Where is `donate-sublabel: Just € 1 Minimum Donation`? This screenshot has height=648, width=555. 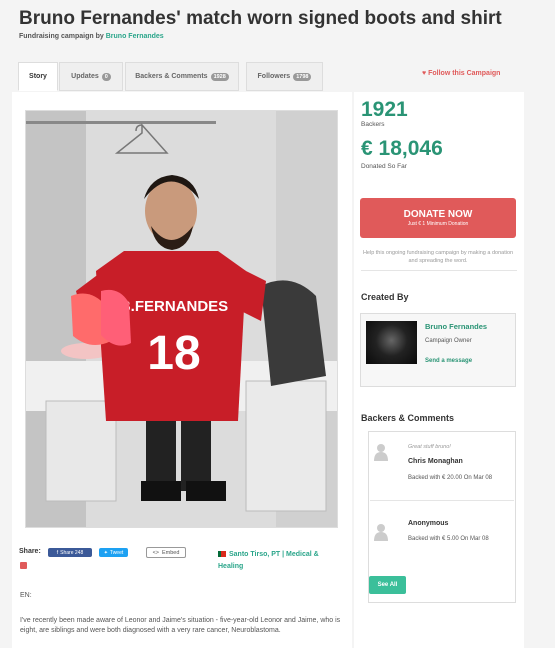
donate-sublabel: Just € 1 Minimum Donation is located at coordinates (438, 224).